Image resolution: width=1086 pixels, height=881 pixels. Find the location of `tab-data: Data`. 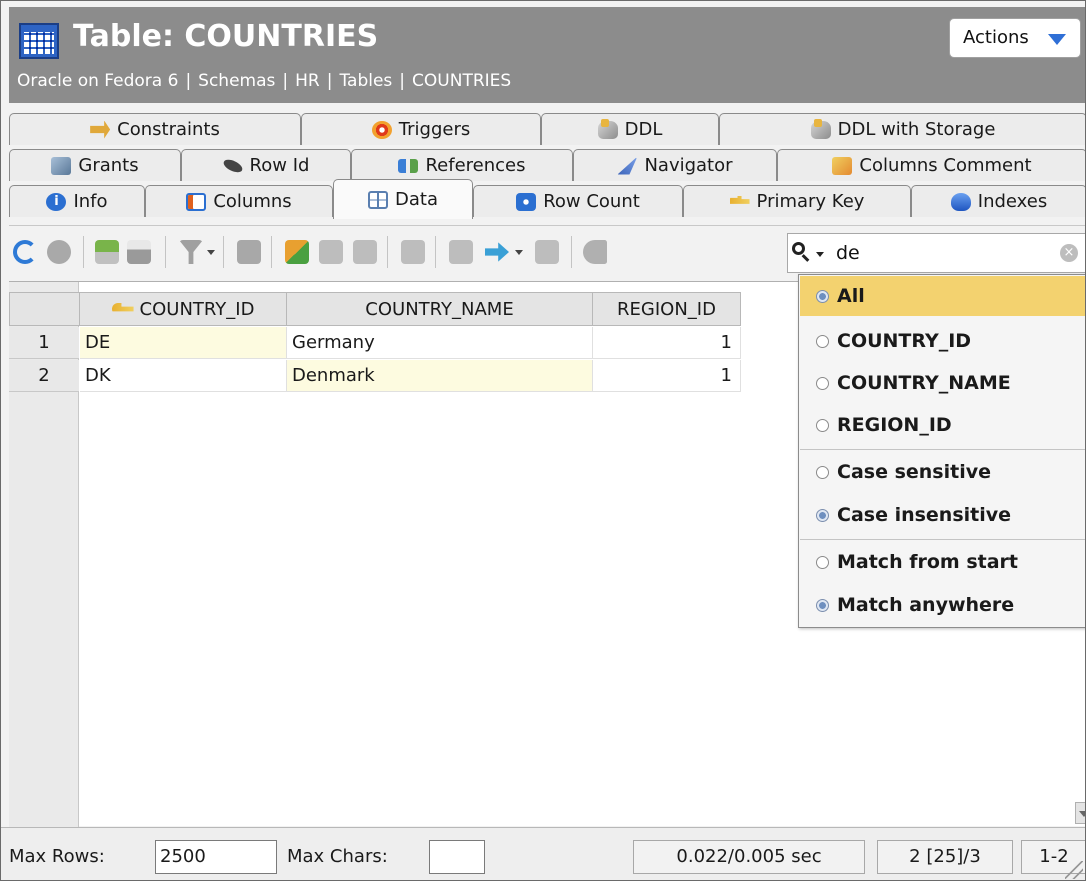

tab-data: Data is located at coordinates (403, 199).